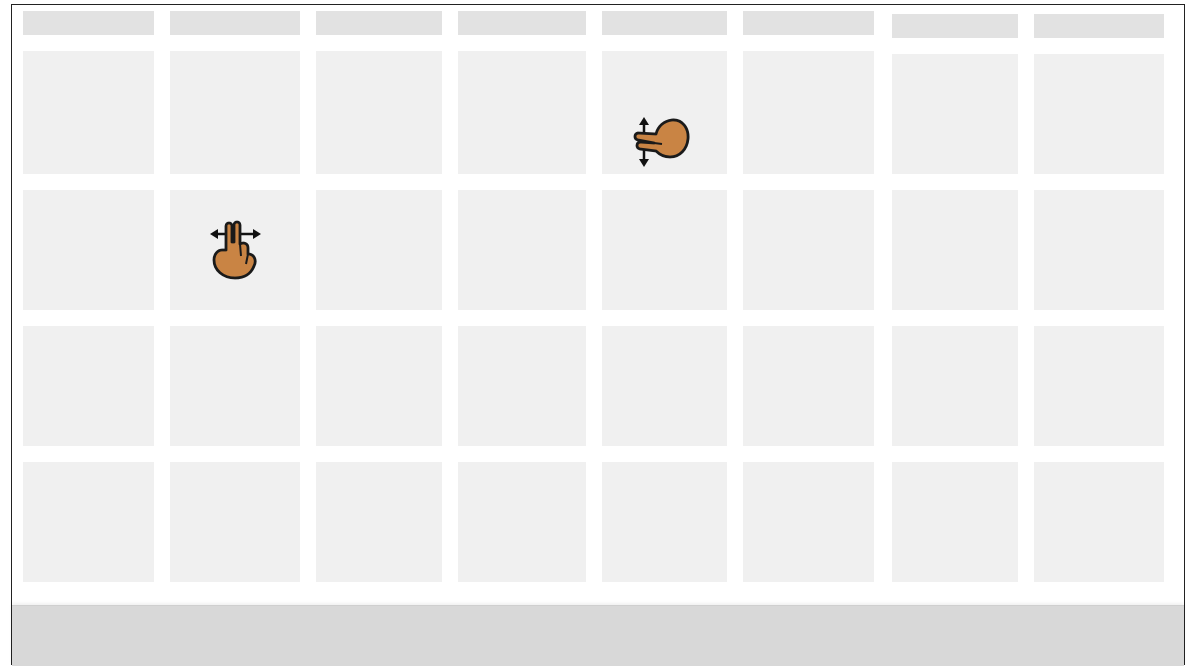 Image resolution: width=1194 pixels, height=666 pixels. I want to click on bottom-panel, so click(598, 635).